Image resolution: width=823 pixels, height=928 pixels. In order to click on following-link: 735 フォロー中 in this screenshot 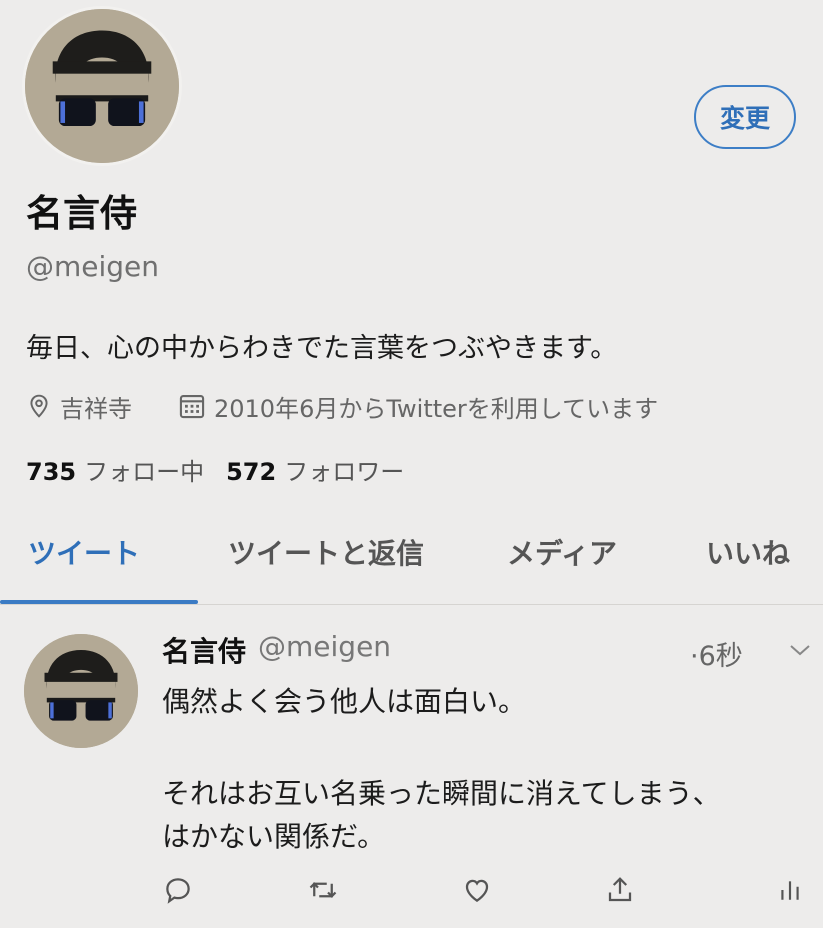, I will do `click(115, 469)`.